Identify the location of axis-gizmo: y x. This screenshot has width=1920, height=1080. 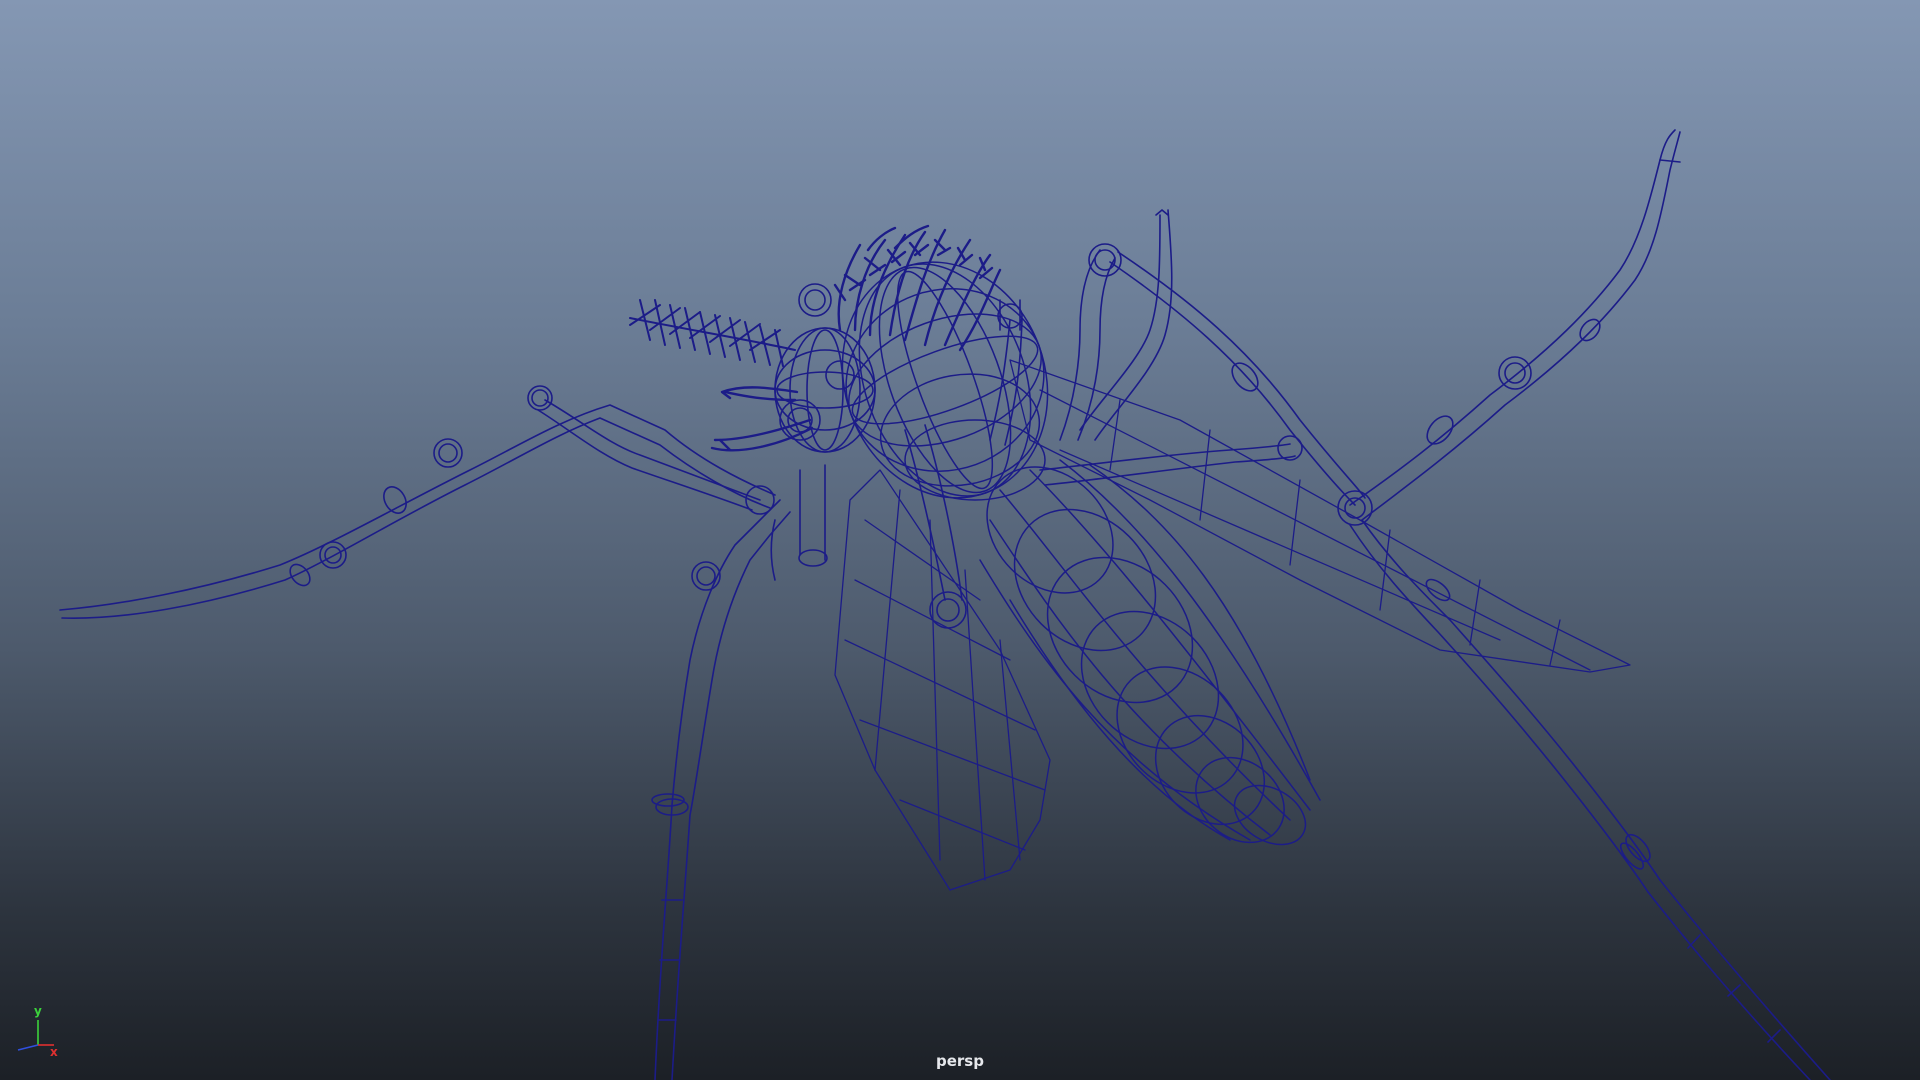
(37, 1031).